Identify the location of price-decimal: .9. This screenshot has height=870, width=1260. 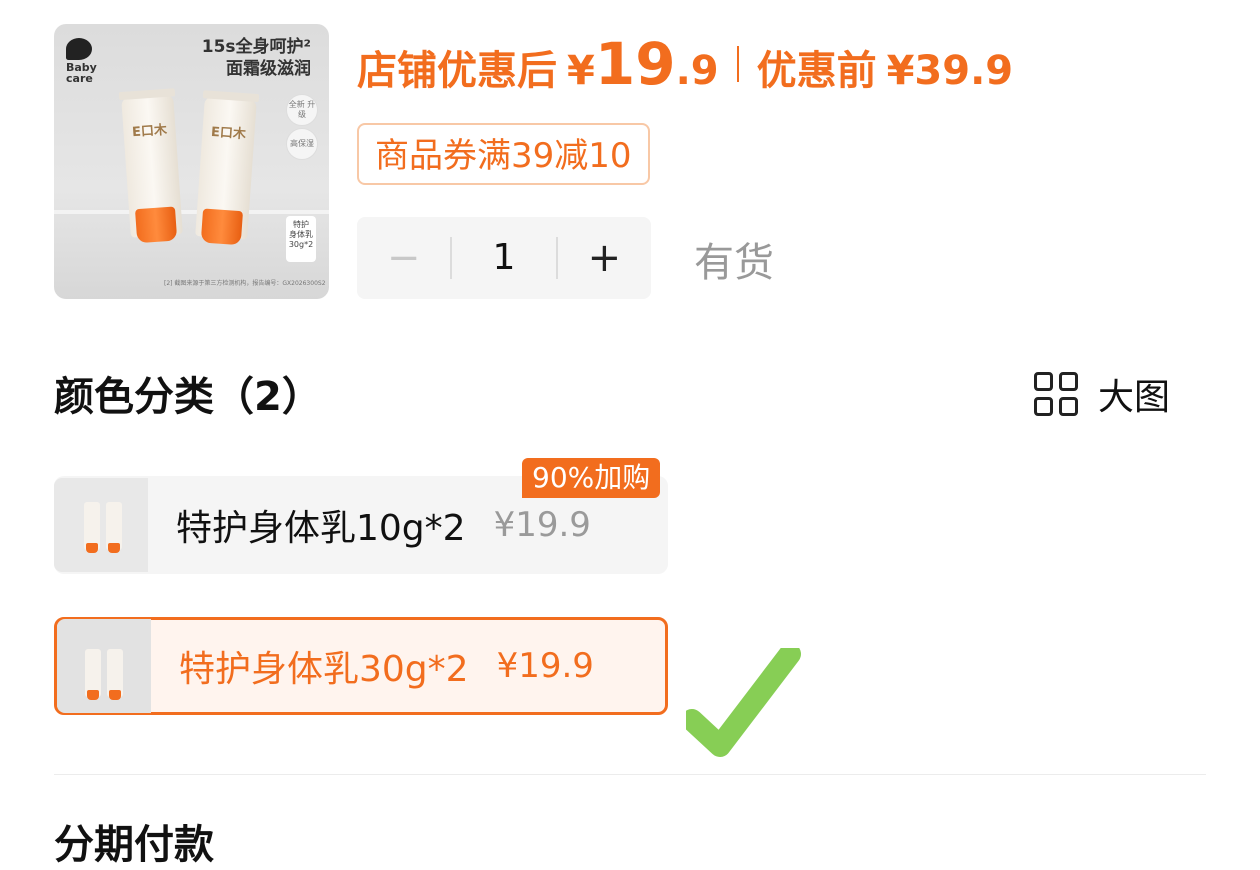
(697, 71).